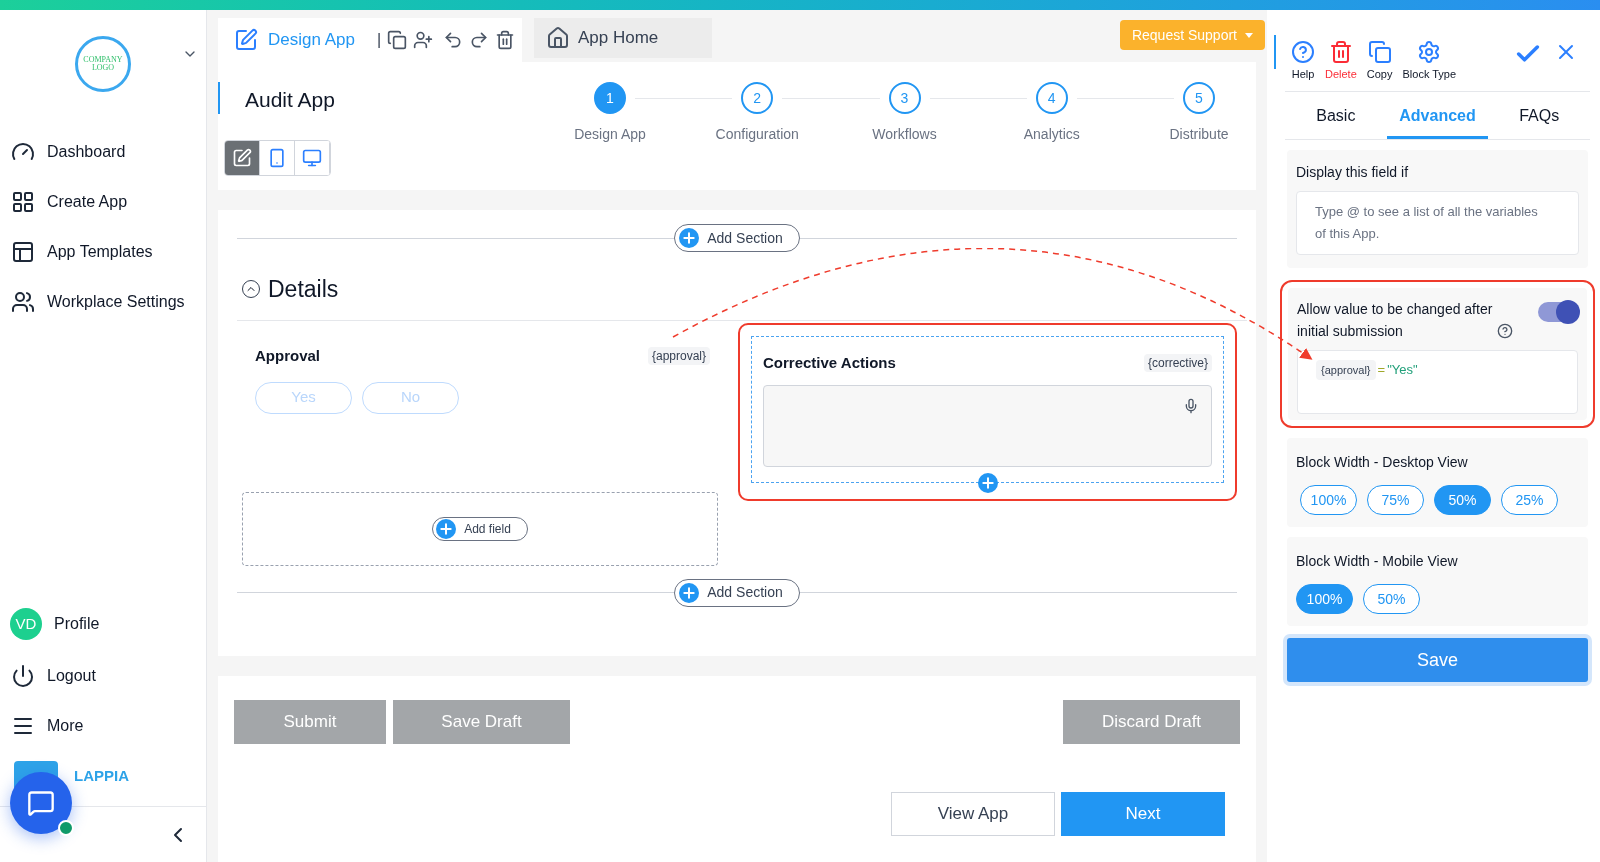 The height and width of the screenshot is (862, 1600). Describe the element at coordinates (101, 775) in the screenshot. I see `brand-name: LAPPIA` at that location.